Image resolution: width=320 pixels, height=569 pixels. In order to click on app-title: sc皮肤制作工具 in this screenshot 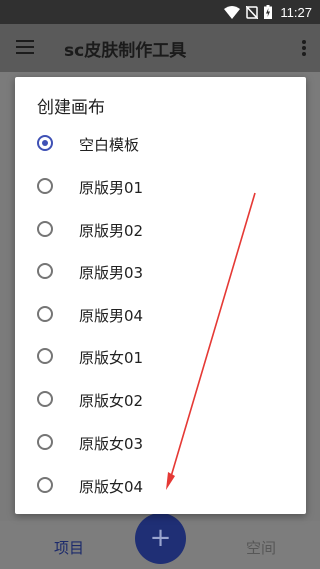, I will do `click(125, 51)`.